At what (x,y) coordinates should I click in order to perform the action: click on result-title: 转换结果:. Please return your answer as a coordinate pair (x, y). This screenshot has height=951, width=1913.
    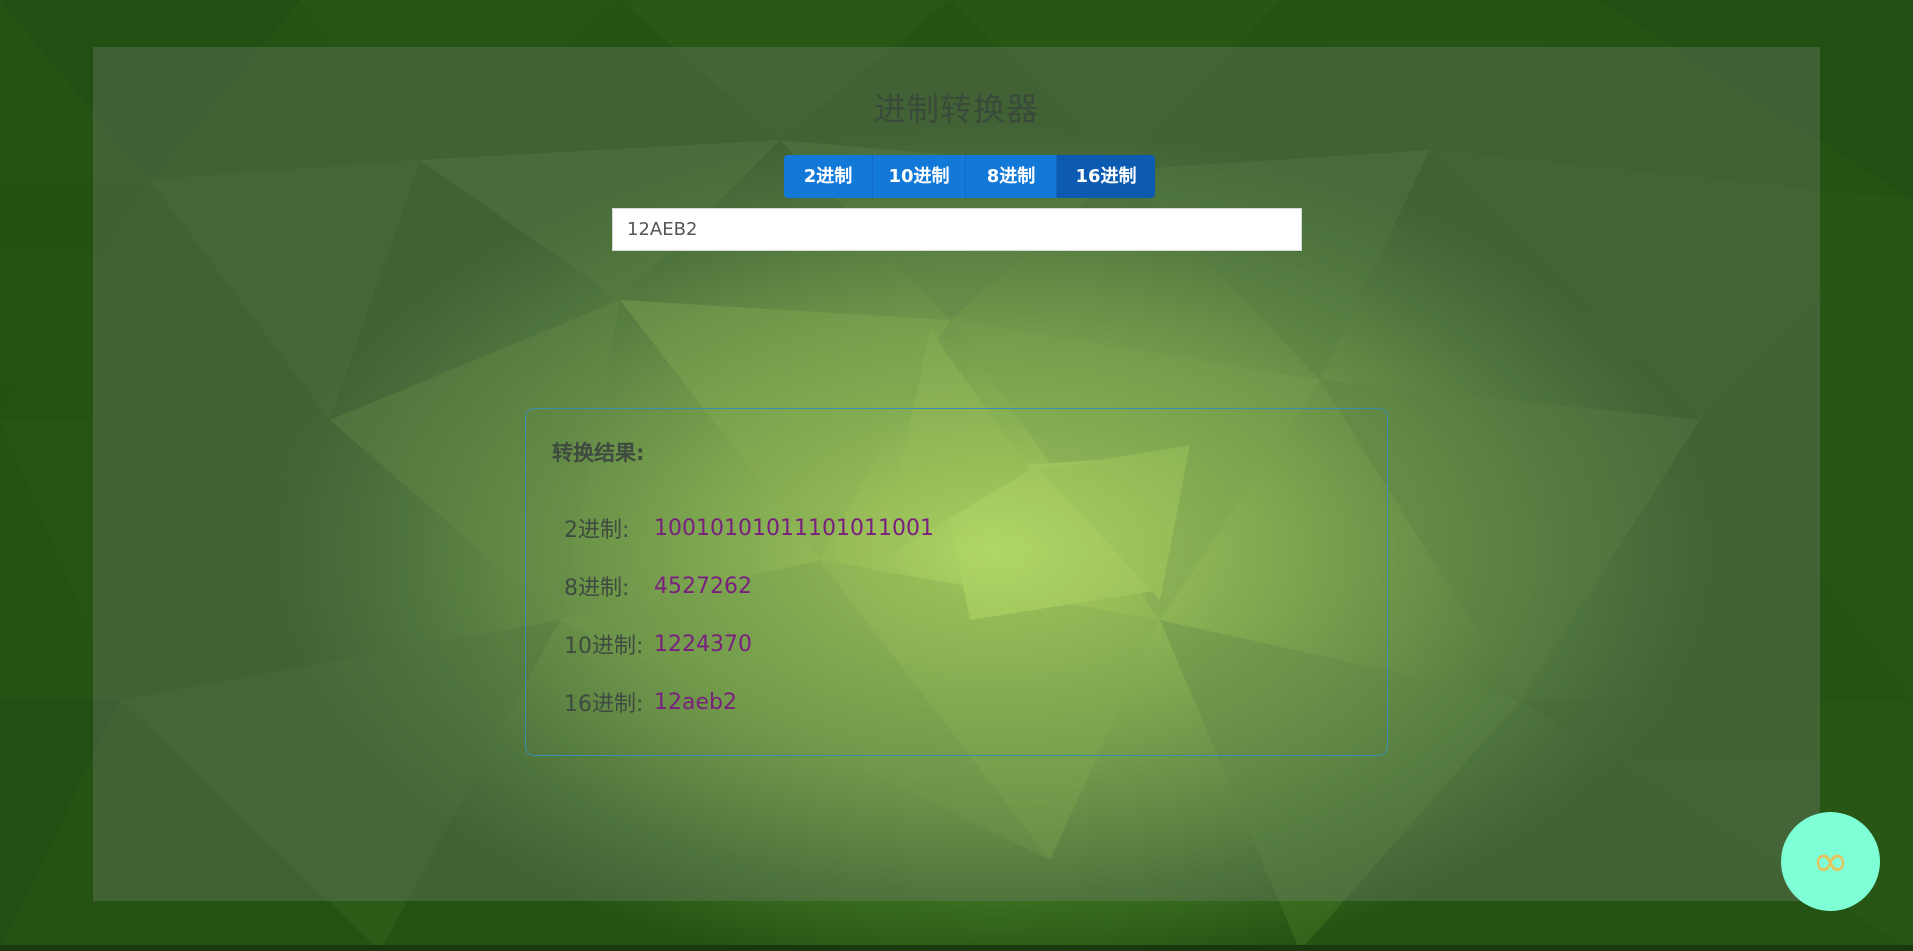
    Looking at the image, I should click on (598, 453).